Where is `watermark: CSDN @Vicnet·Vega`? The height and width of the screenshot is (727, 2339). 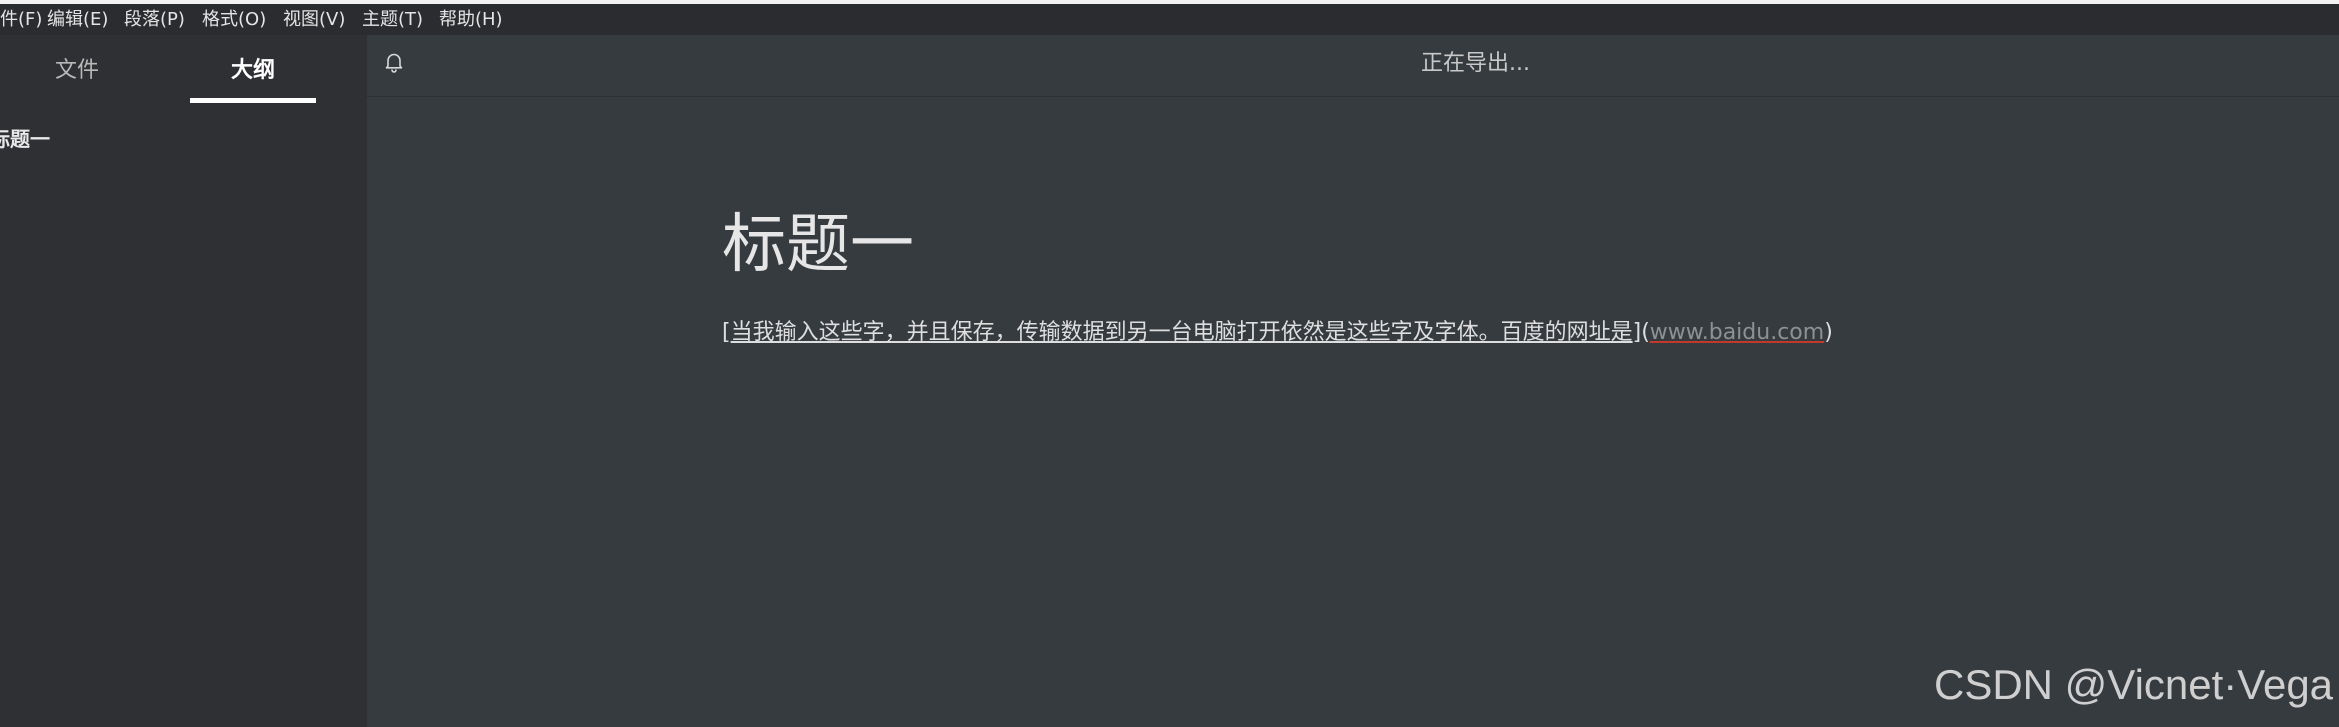 watermark: CSDN @Vicnet·Vega is located at coordinates (2134, 684).